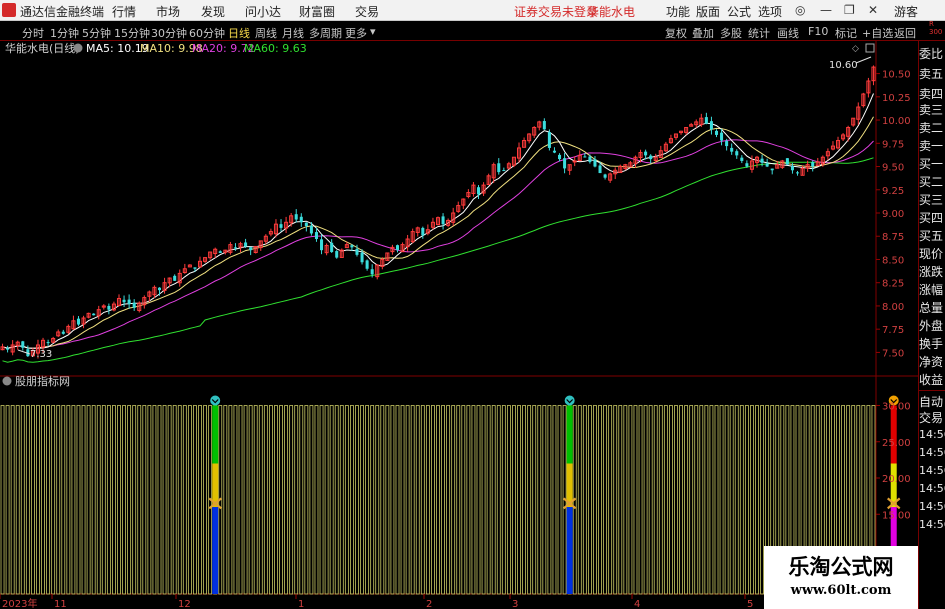  I want to click on trade-time: 14:56, so click(932, 524).